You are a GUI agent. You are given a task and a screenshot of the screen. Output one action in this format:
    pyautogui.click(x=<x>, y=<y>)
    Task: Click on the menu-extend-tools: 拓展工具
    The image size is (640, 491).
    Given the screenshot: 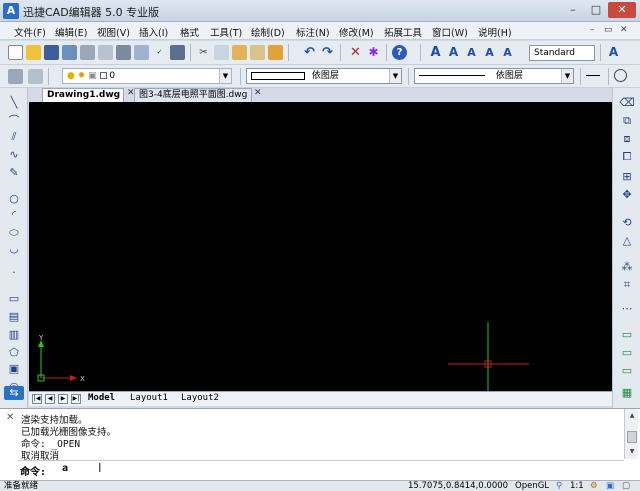 What is the action you would take?
    pyautogui.click(x=403, y=32)
    